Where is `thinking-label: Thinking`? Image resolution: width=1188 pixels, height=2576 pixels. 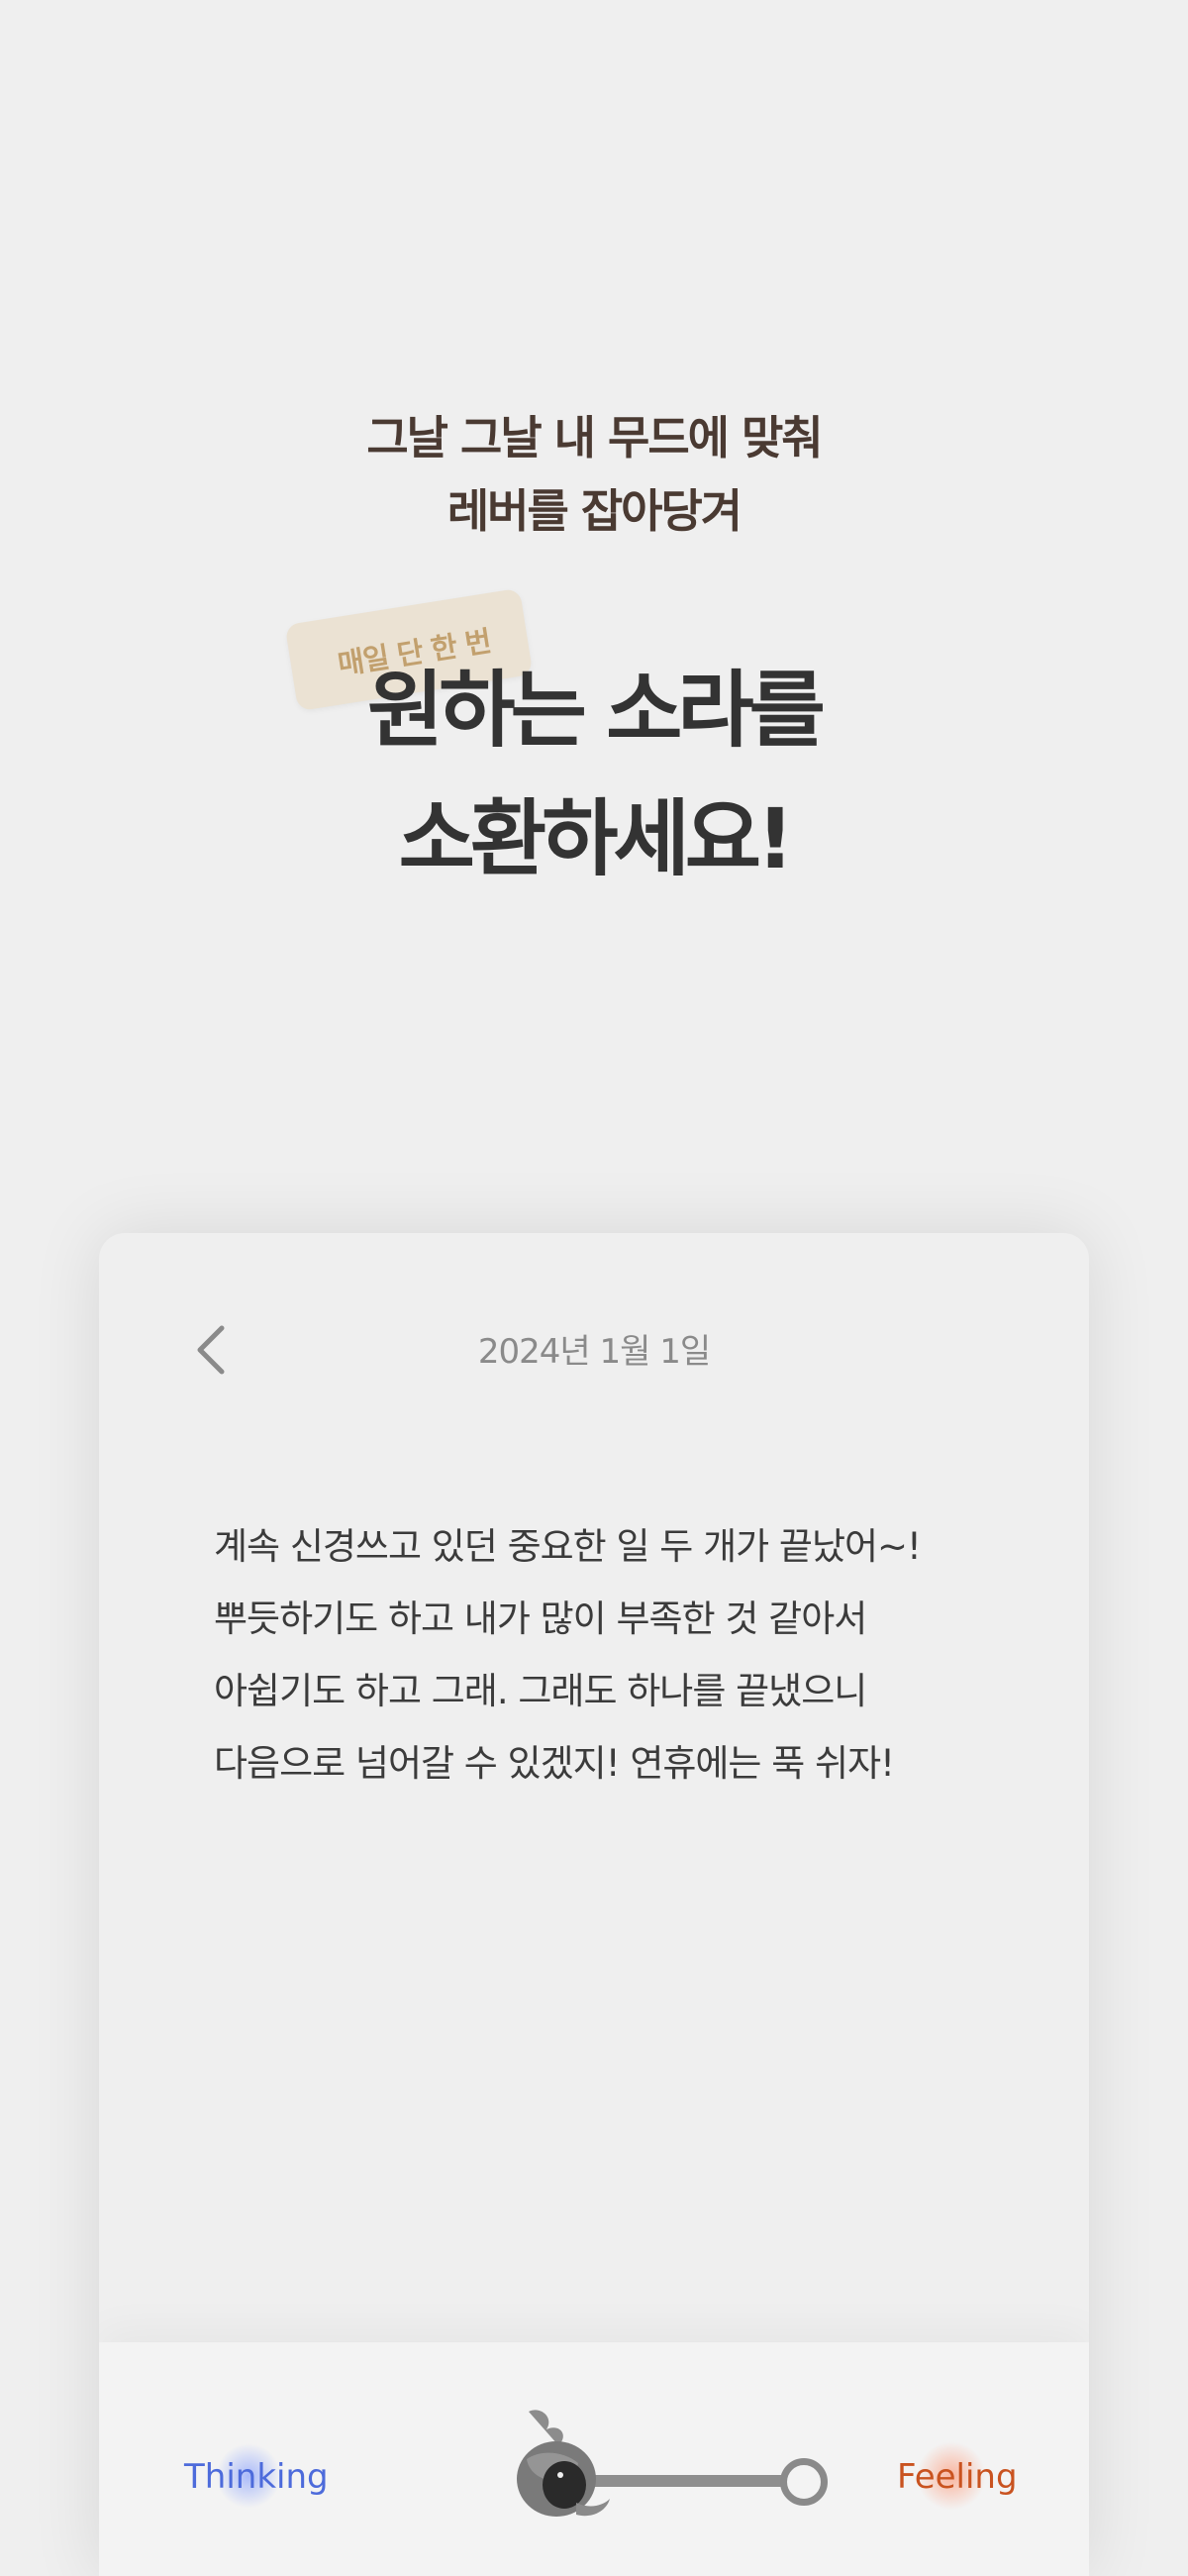 thinking-label: Thinking is located at coordinates (256, 2477).